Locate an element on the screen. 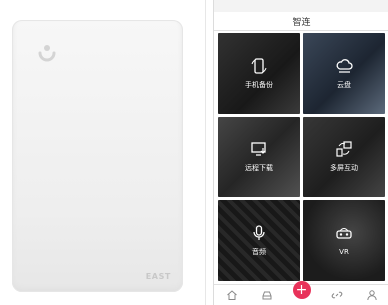  brand-logo-icon is located at coordinates (47, 53).